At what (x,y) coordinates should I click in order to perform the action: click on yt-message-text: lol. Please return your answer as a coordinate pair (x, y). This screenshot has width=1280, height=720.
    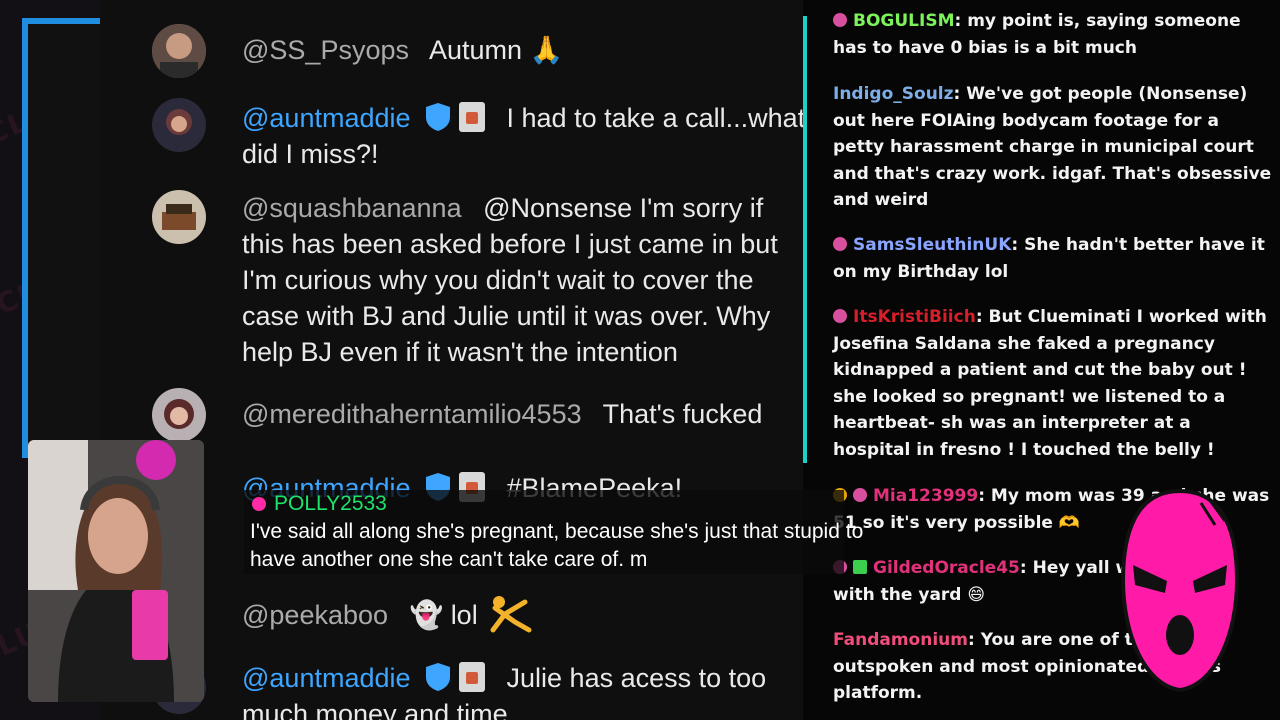
    Looking at the image, I should click on (464, 615).